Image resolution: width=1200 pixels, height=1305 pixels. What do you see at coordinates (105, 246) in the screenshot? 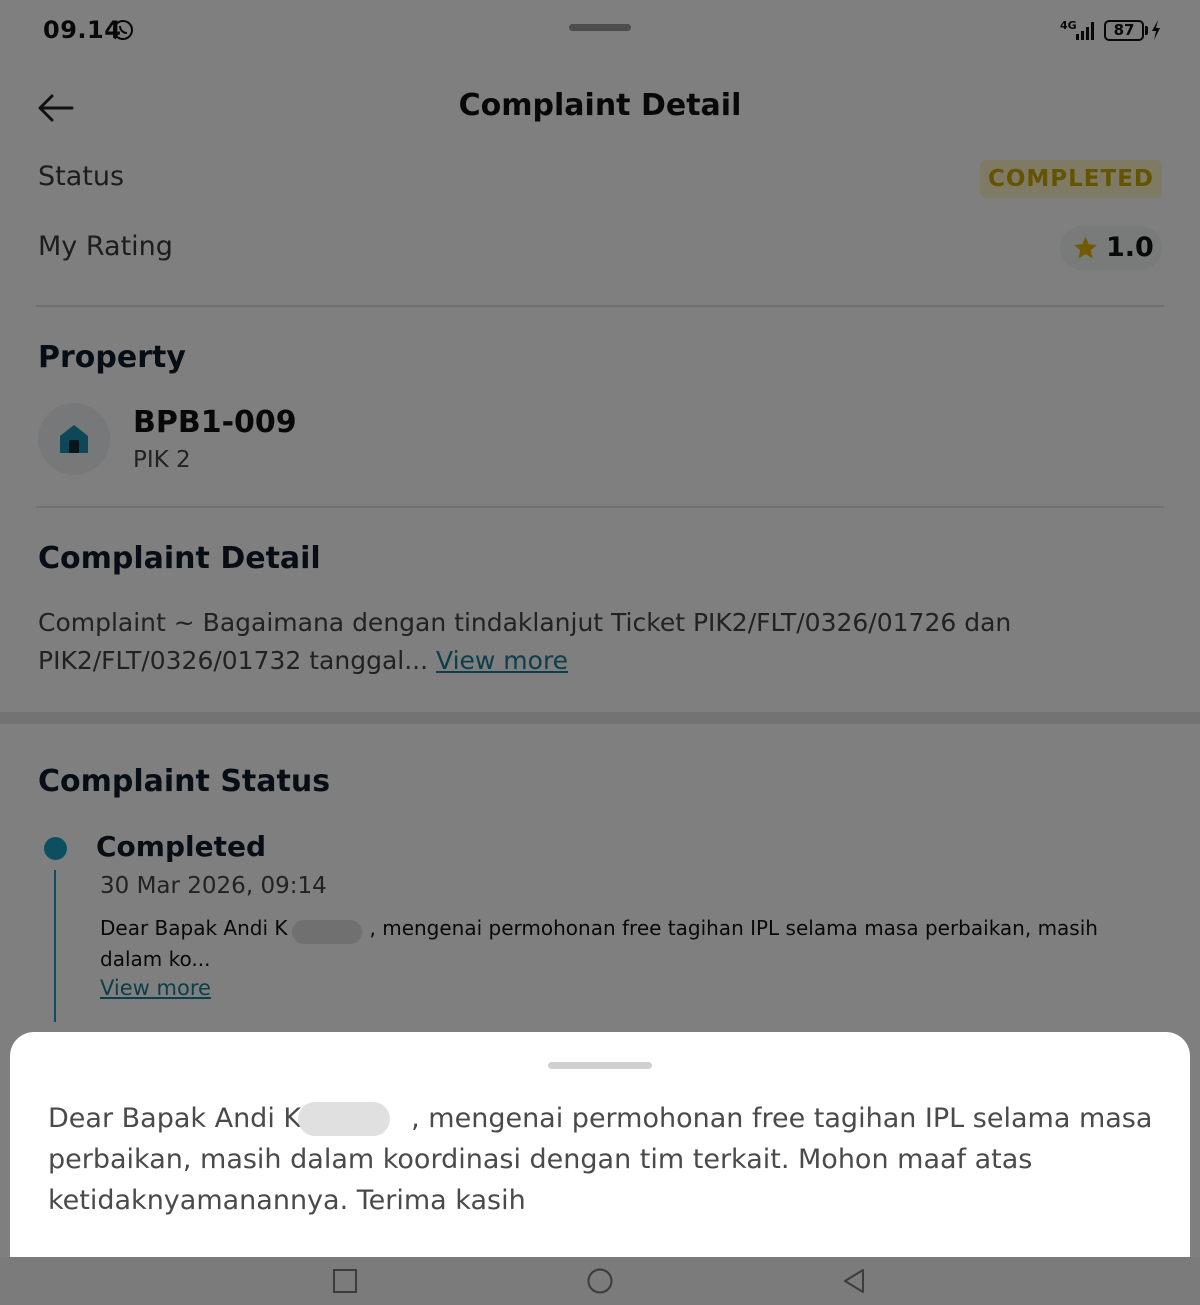
I see `rating-label: My Rating` at bounding box center [105, 246].